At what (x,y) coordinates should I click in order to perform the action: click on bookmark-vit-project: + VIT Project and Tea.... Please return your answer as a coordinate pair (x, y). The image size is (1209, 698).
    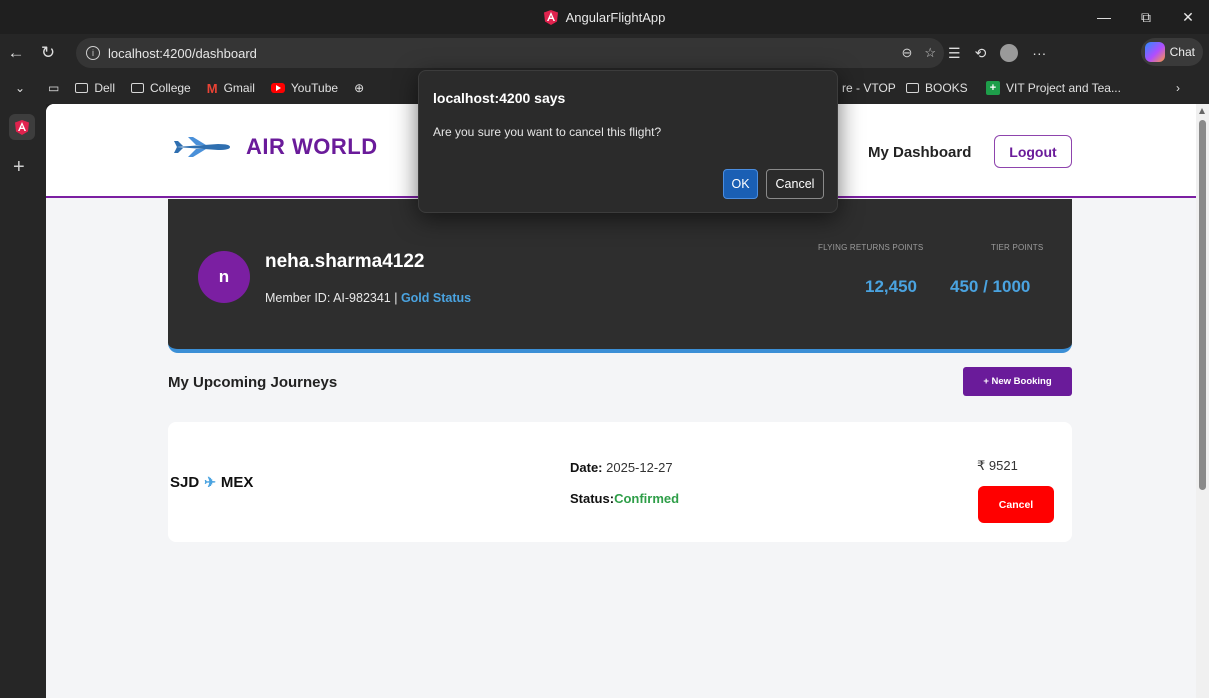
    Looking at the image, I should click on (1053, 88).